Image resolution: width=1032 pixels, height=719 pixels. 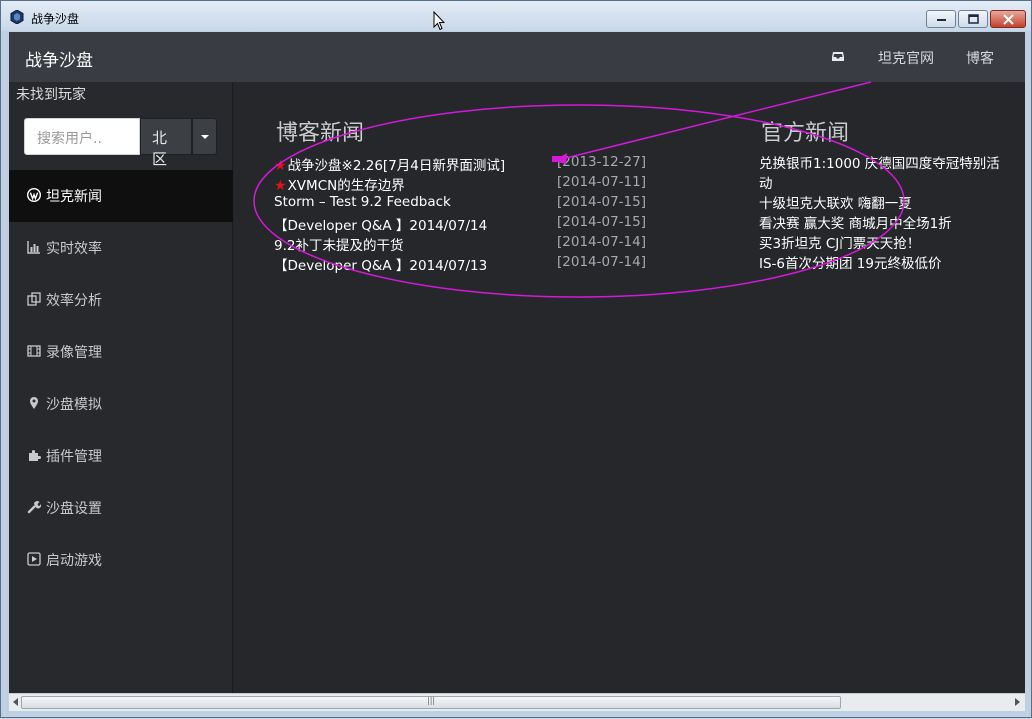 I want to click on wrench-icon, so click(x=34, y=507).